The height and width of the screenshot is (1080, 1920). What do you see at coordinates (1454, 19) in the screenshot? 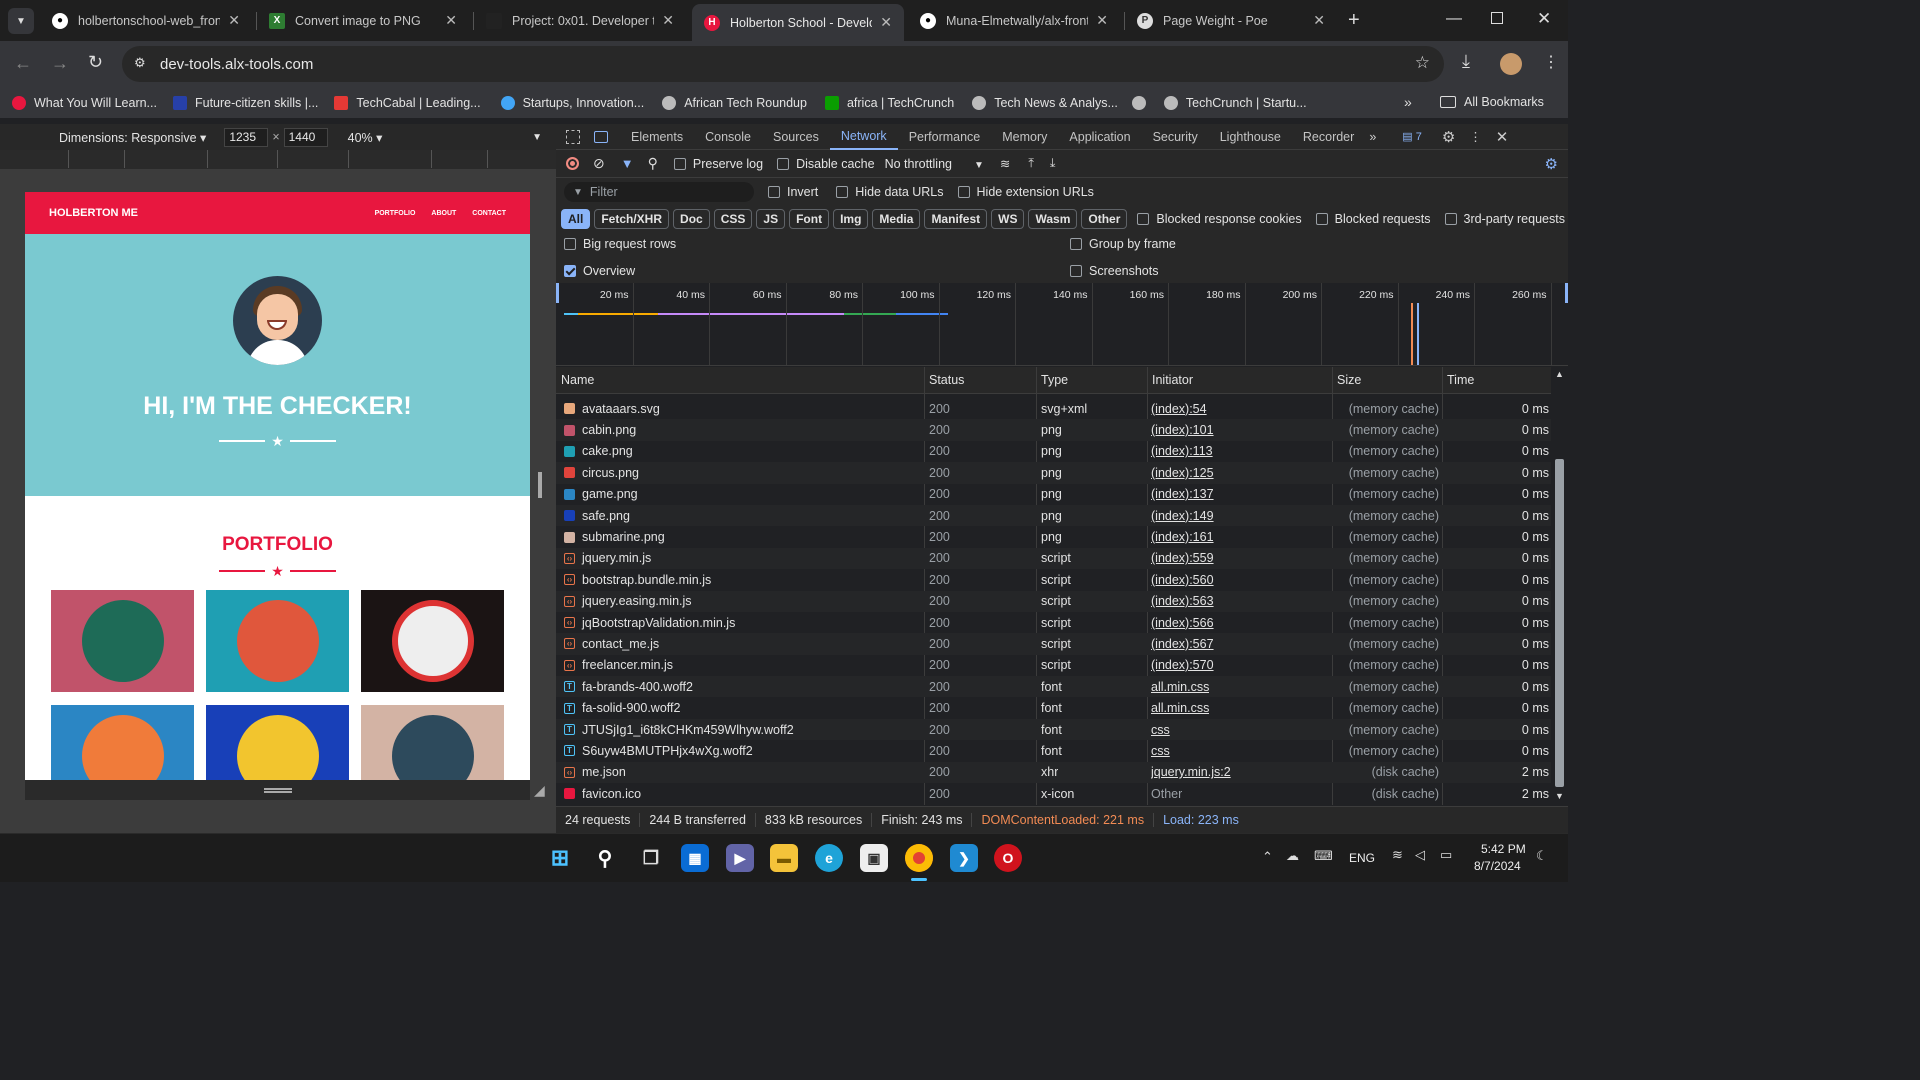
I see `minimize-icon: —` at bounding box center [1454, 19].